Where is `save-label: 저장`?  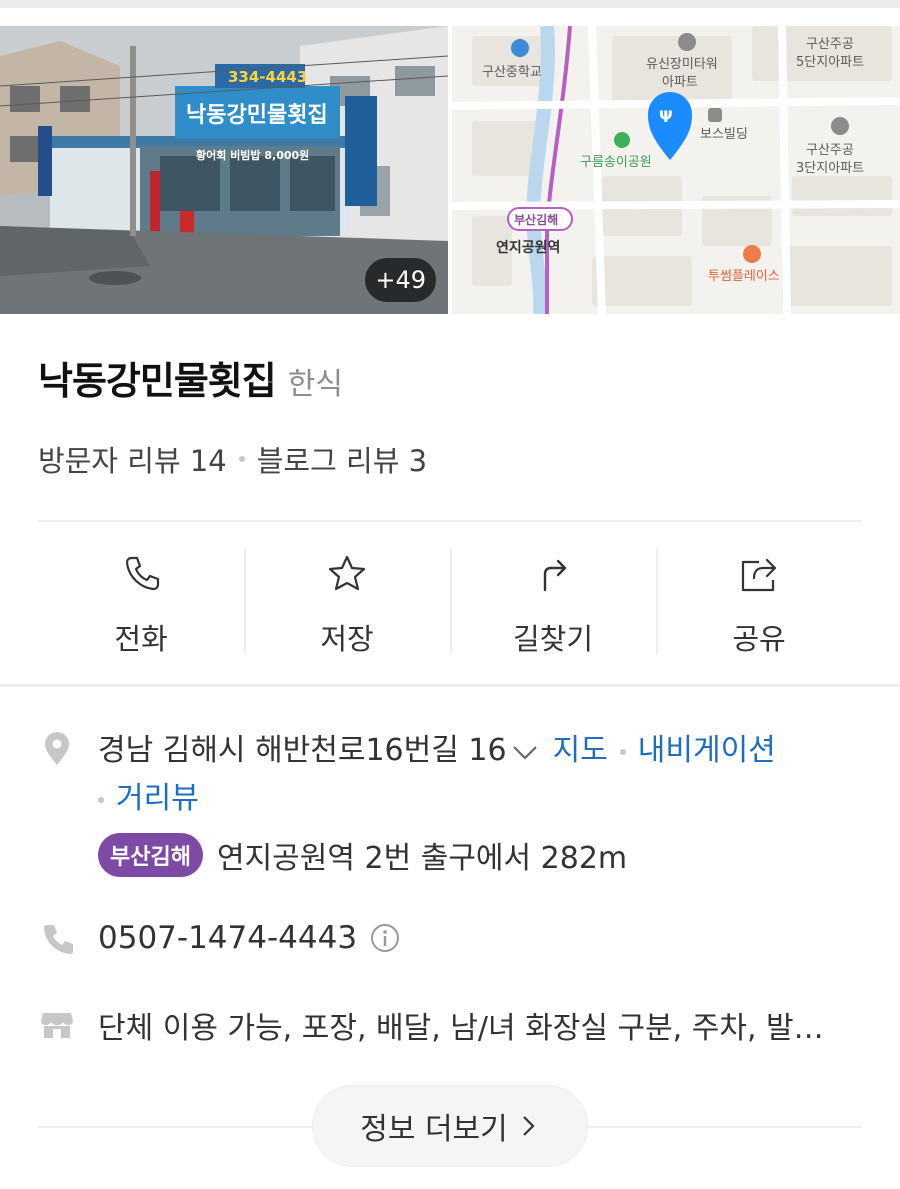 save-label: 저장 is located at coordinates (347, 639).